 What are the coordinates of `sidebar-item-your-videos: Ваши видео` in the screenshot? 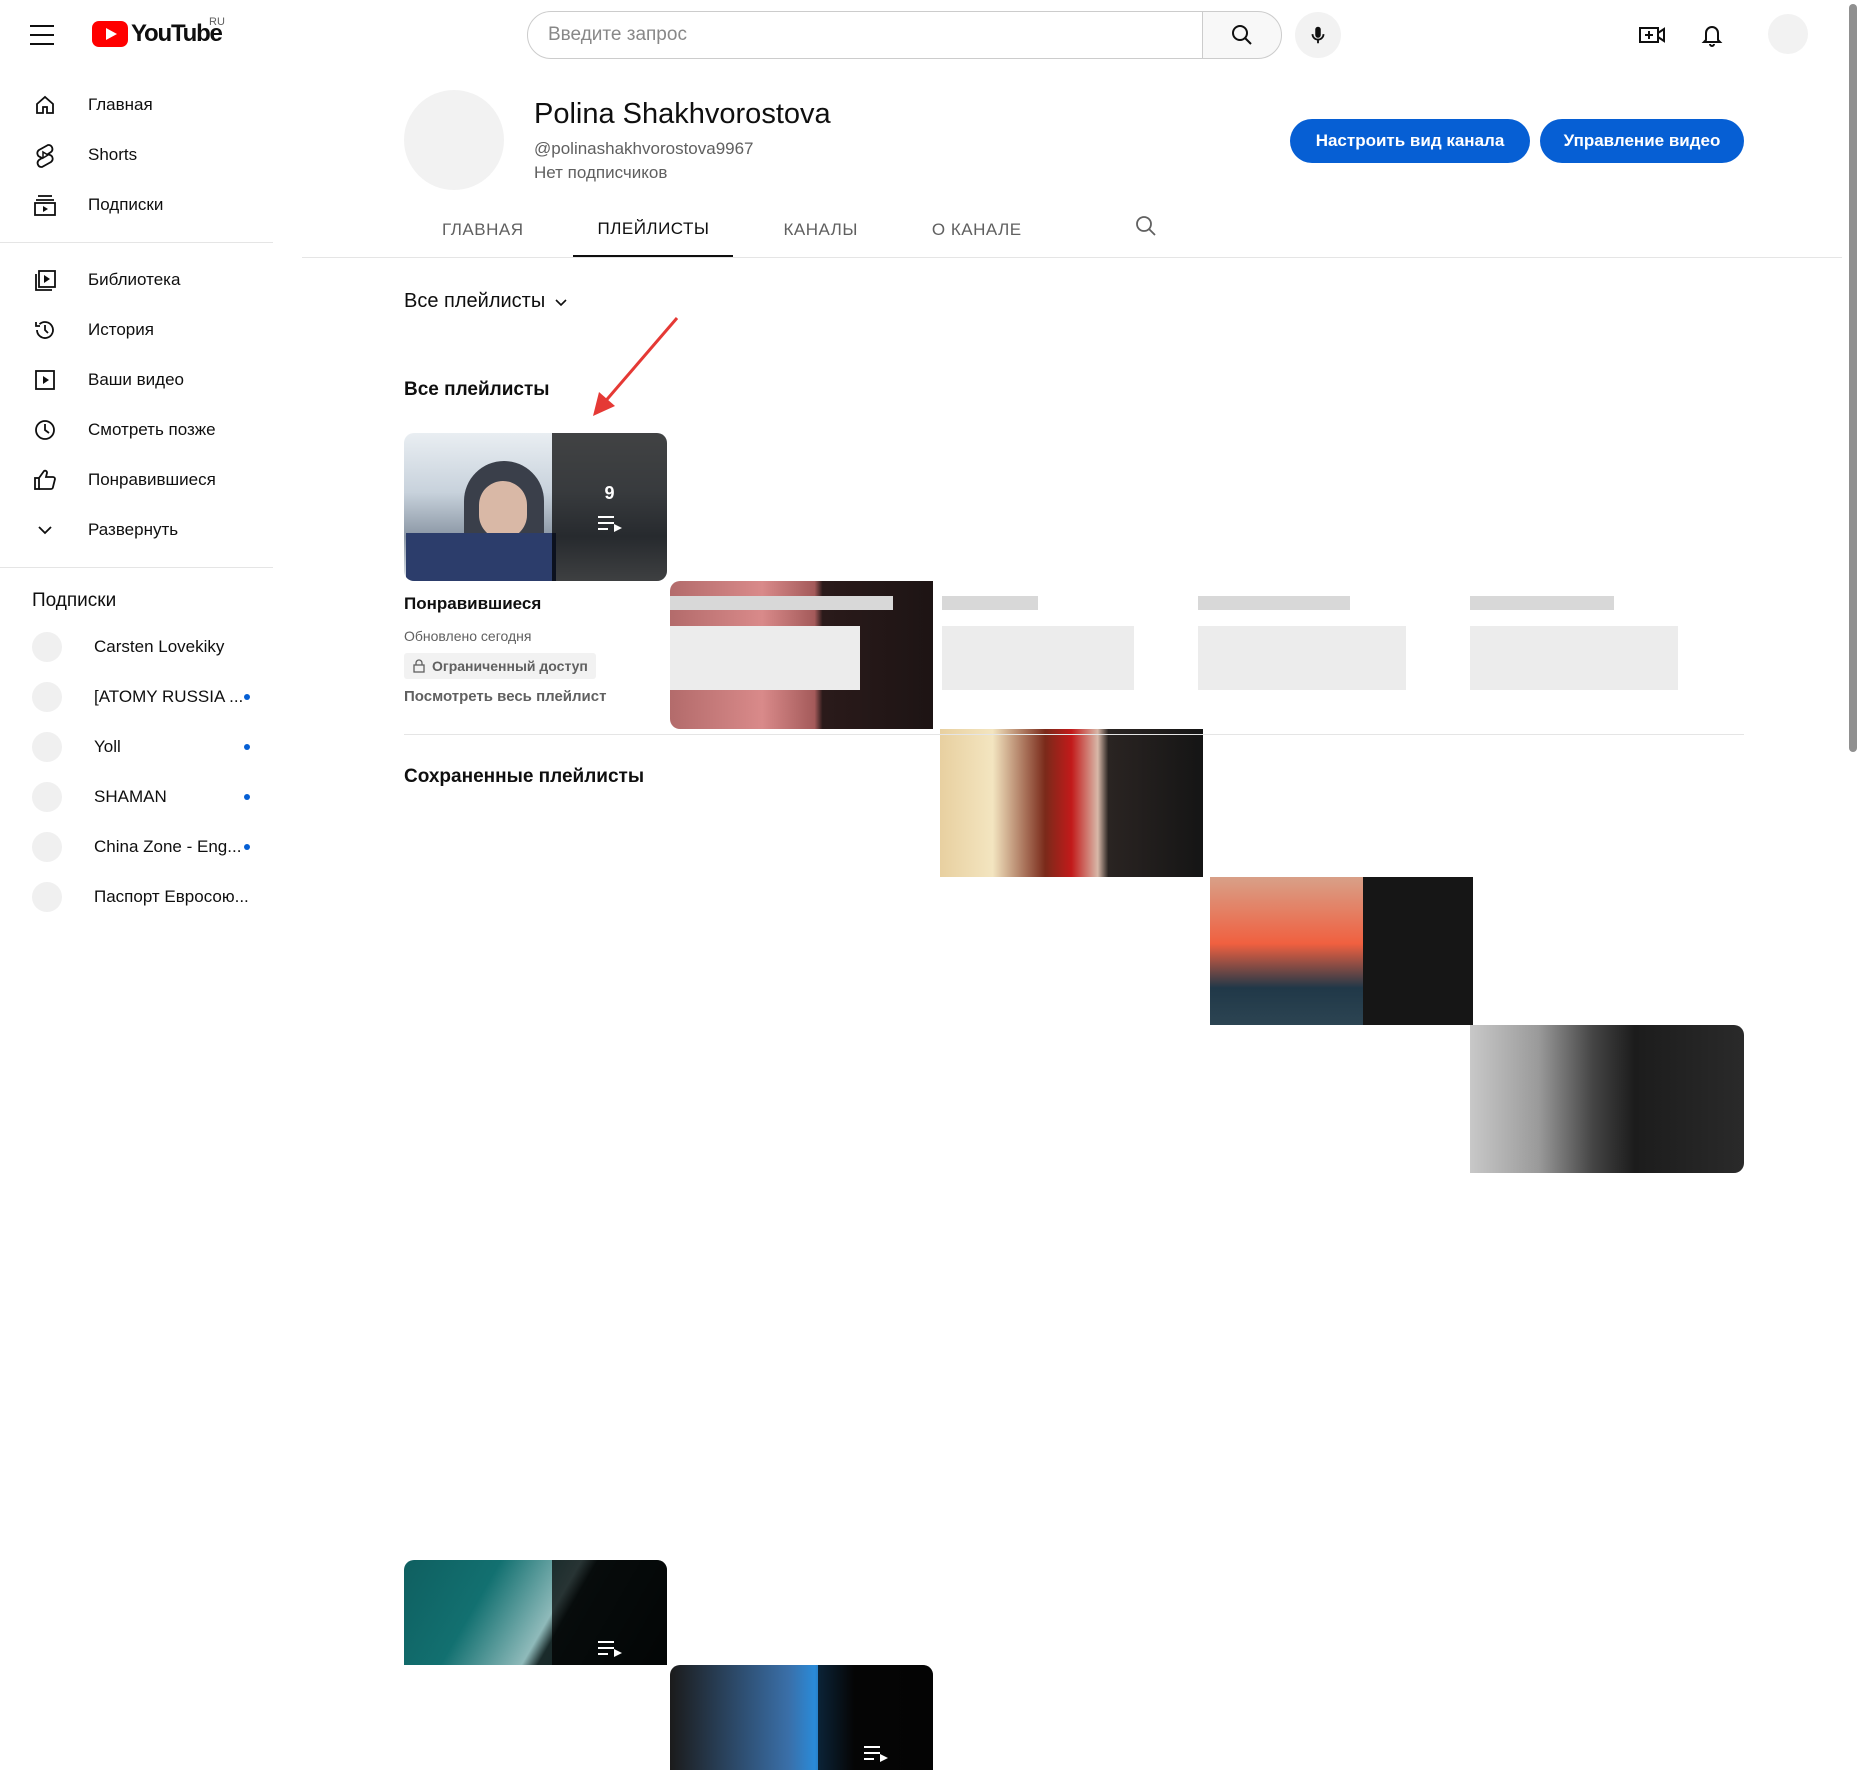 It's located at (145, 380).